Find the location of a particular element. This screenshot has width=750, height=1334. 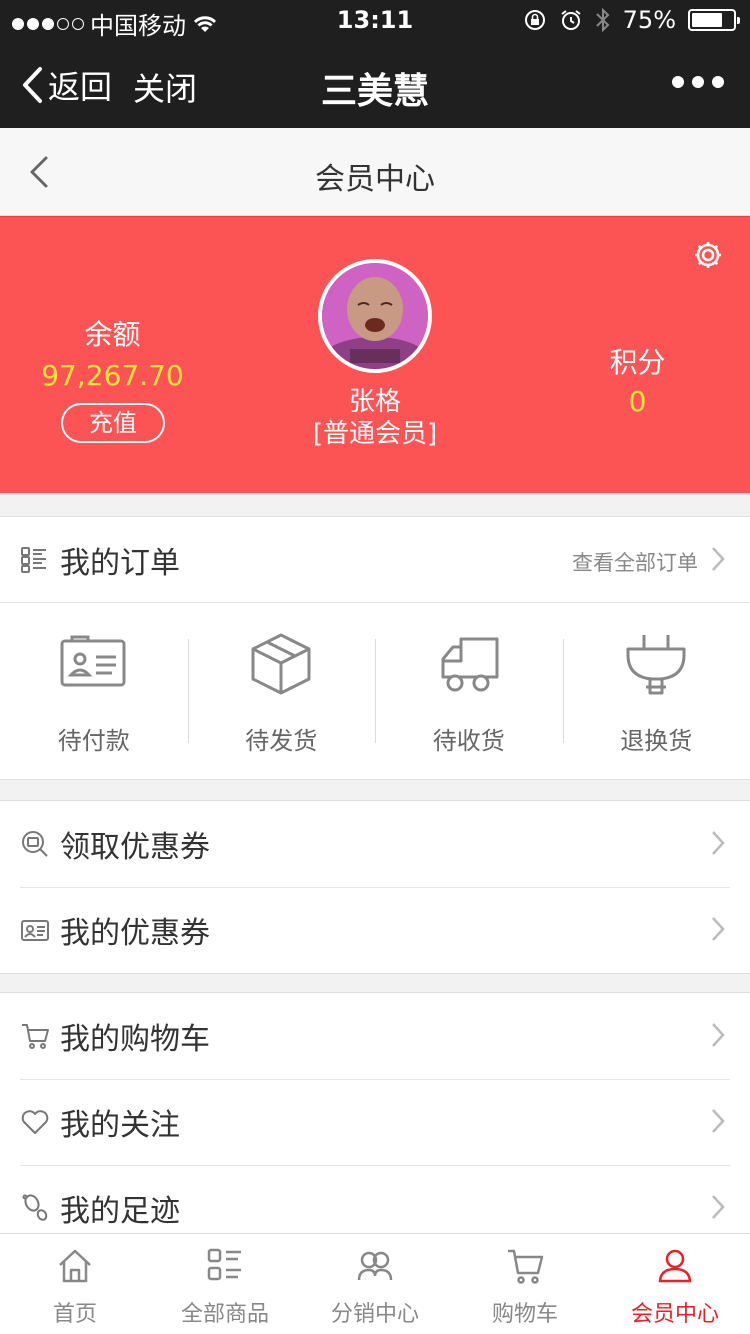

view-all-orders-link: 查看全部订单 is located at coordinates (635, 562).